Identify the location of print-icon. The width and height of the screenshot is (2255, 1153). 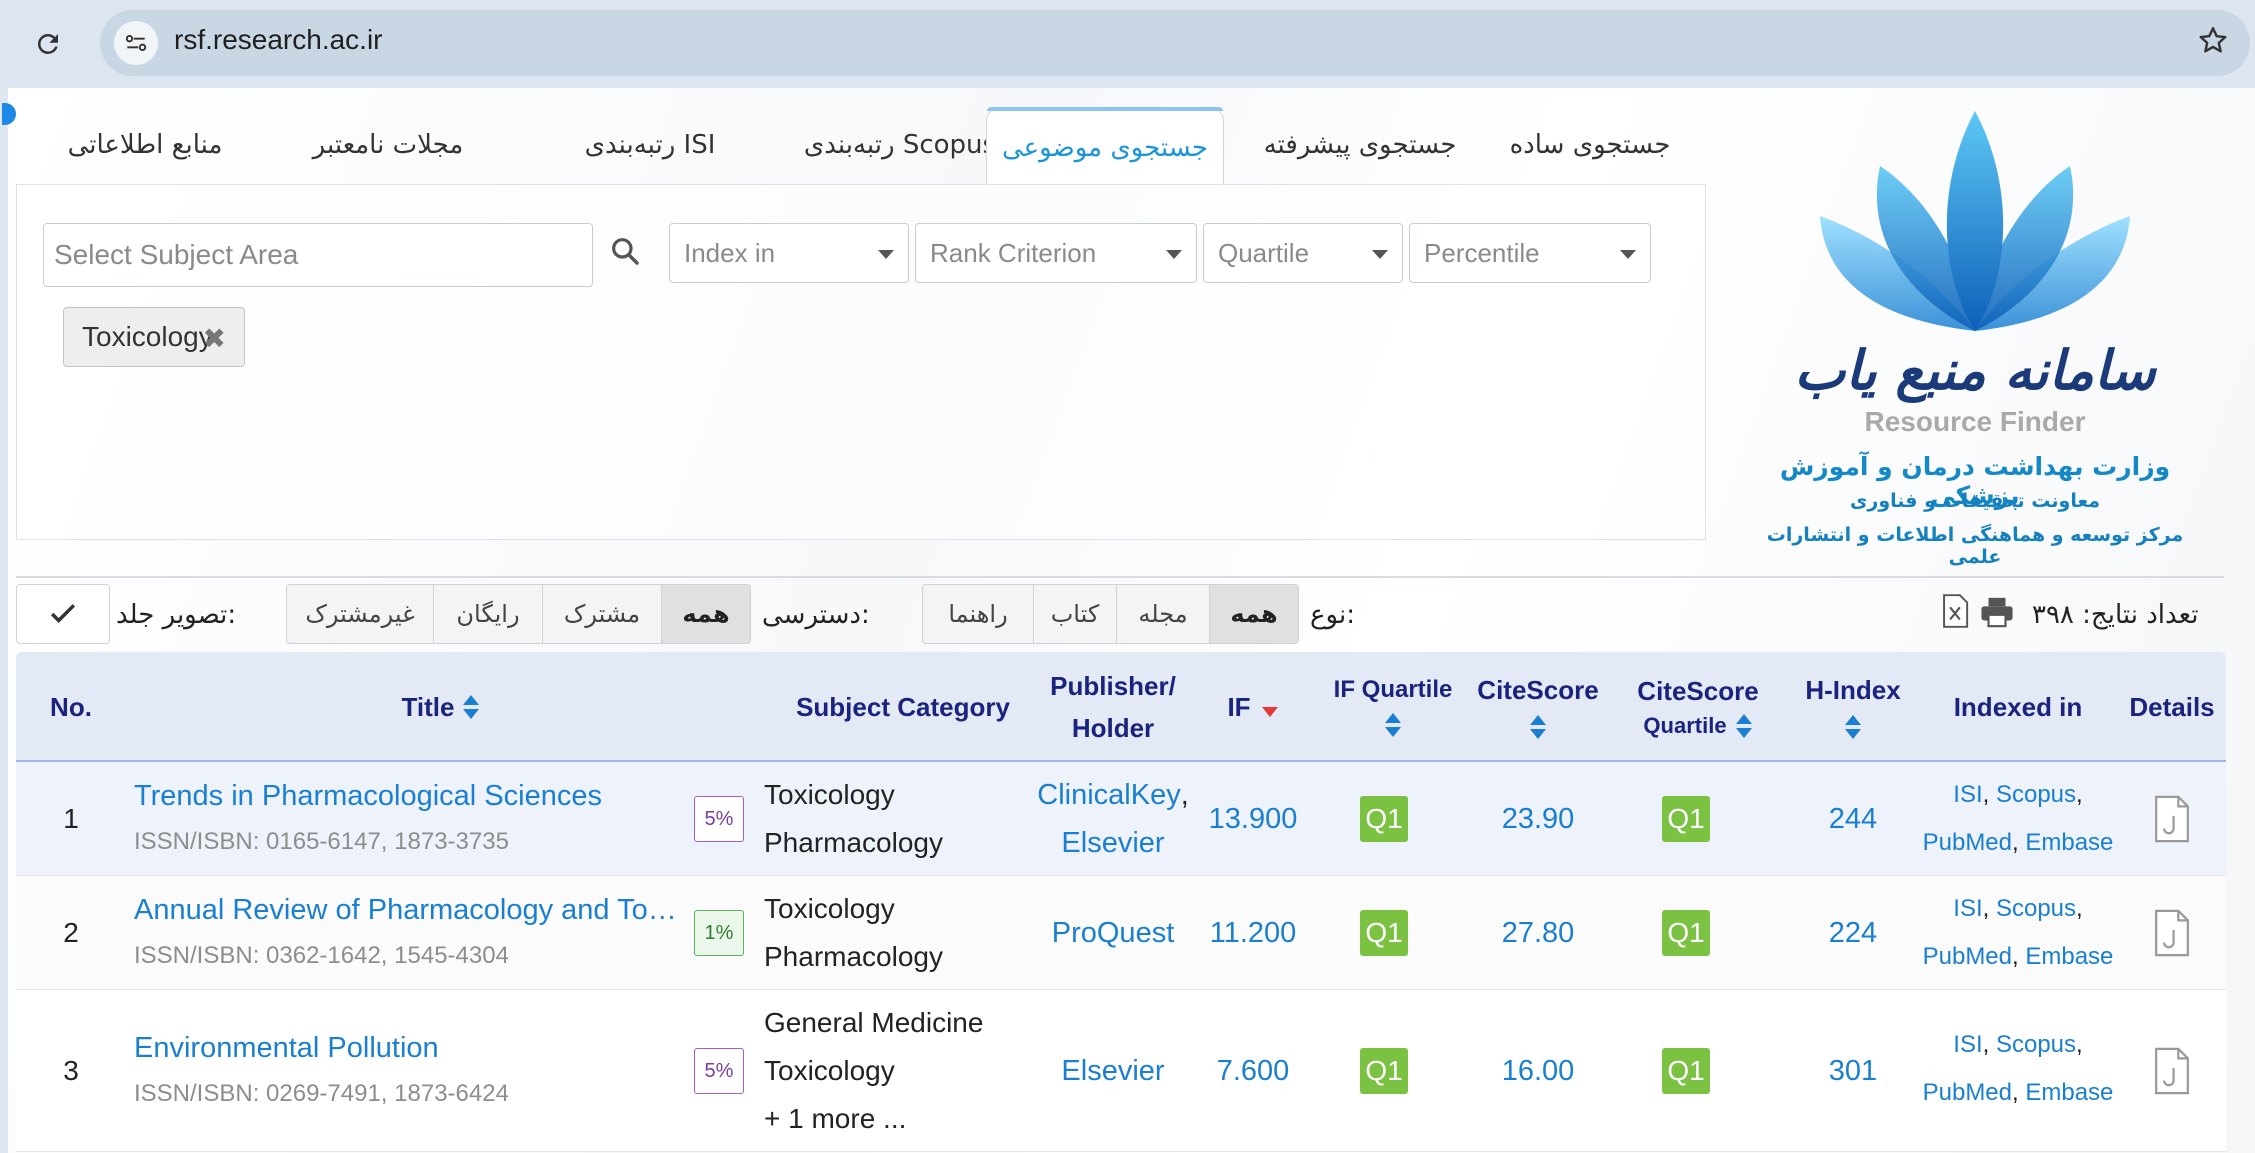
(1998, 613).